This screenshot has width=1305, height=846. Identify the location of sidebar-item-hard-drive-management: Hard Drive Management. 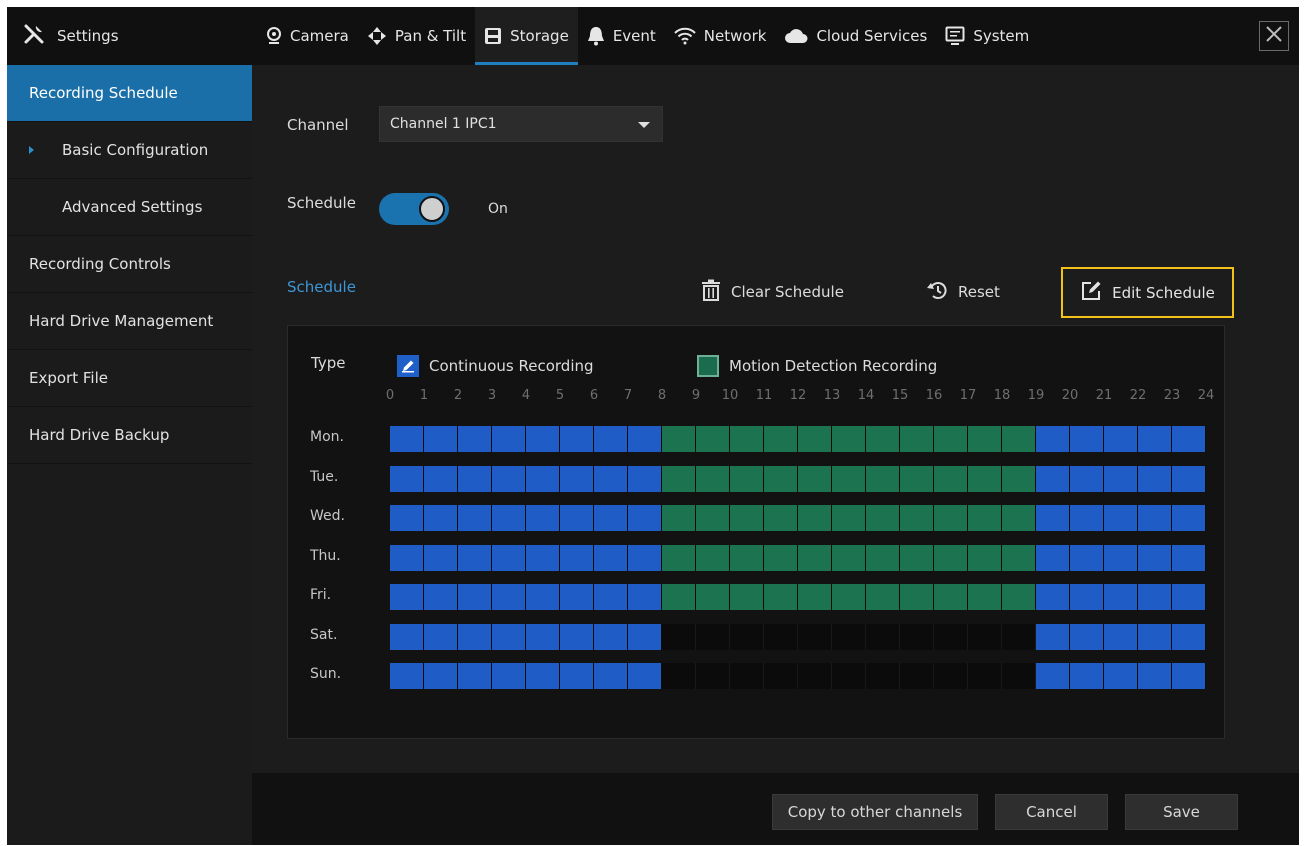
(129, 321).